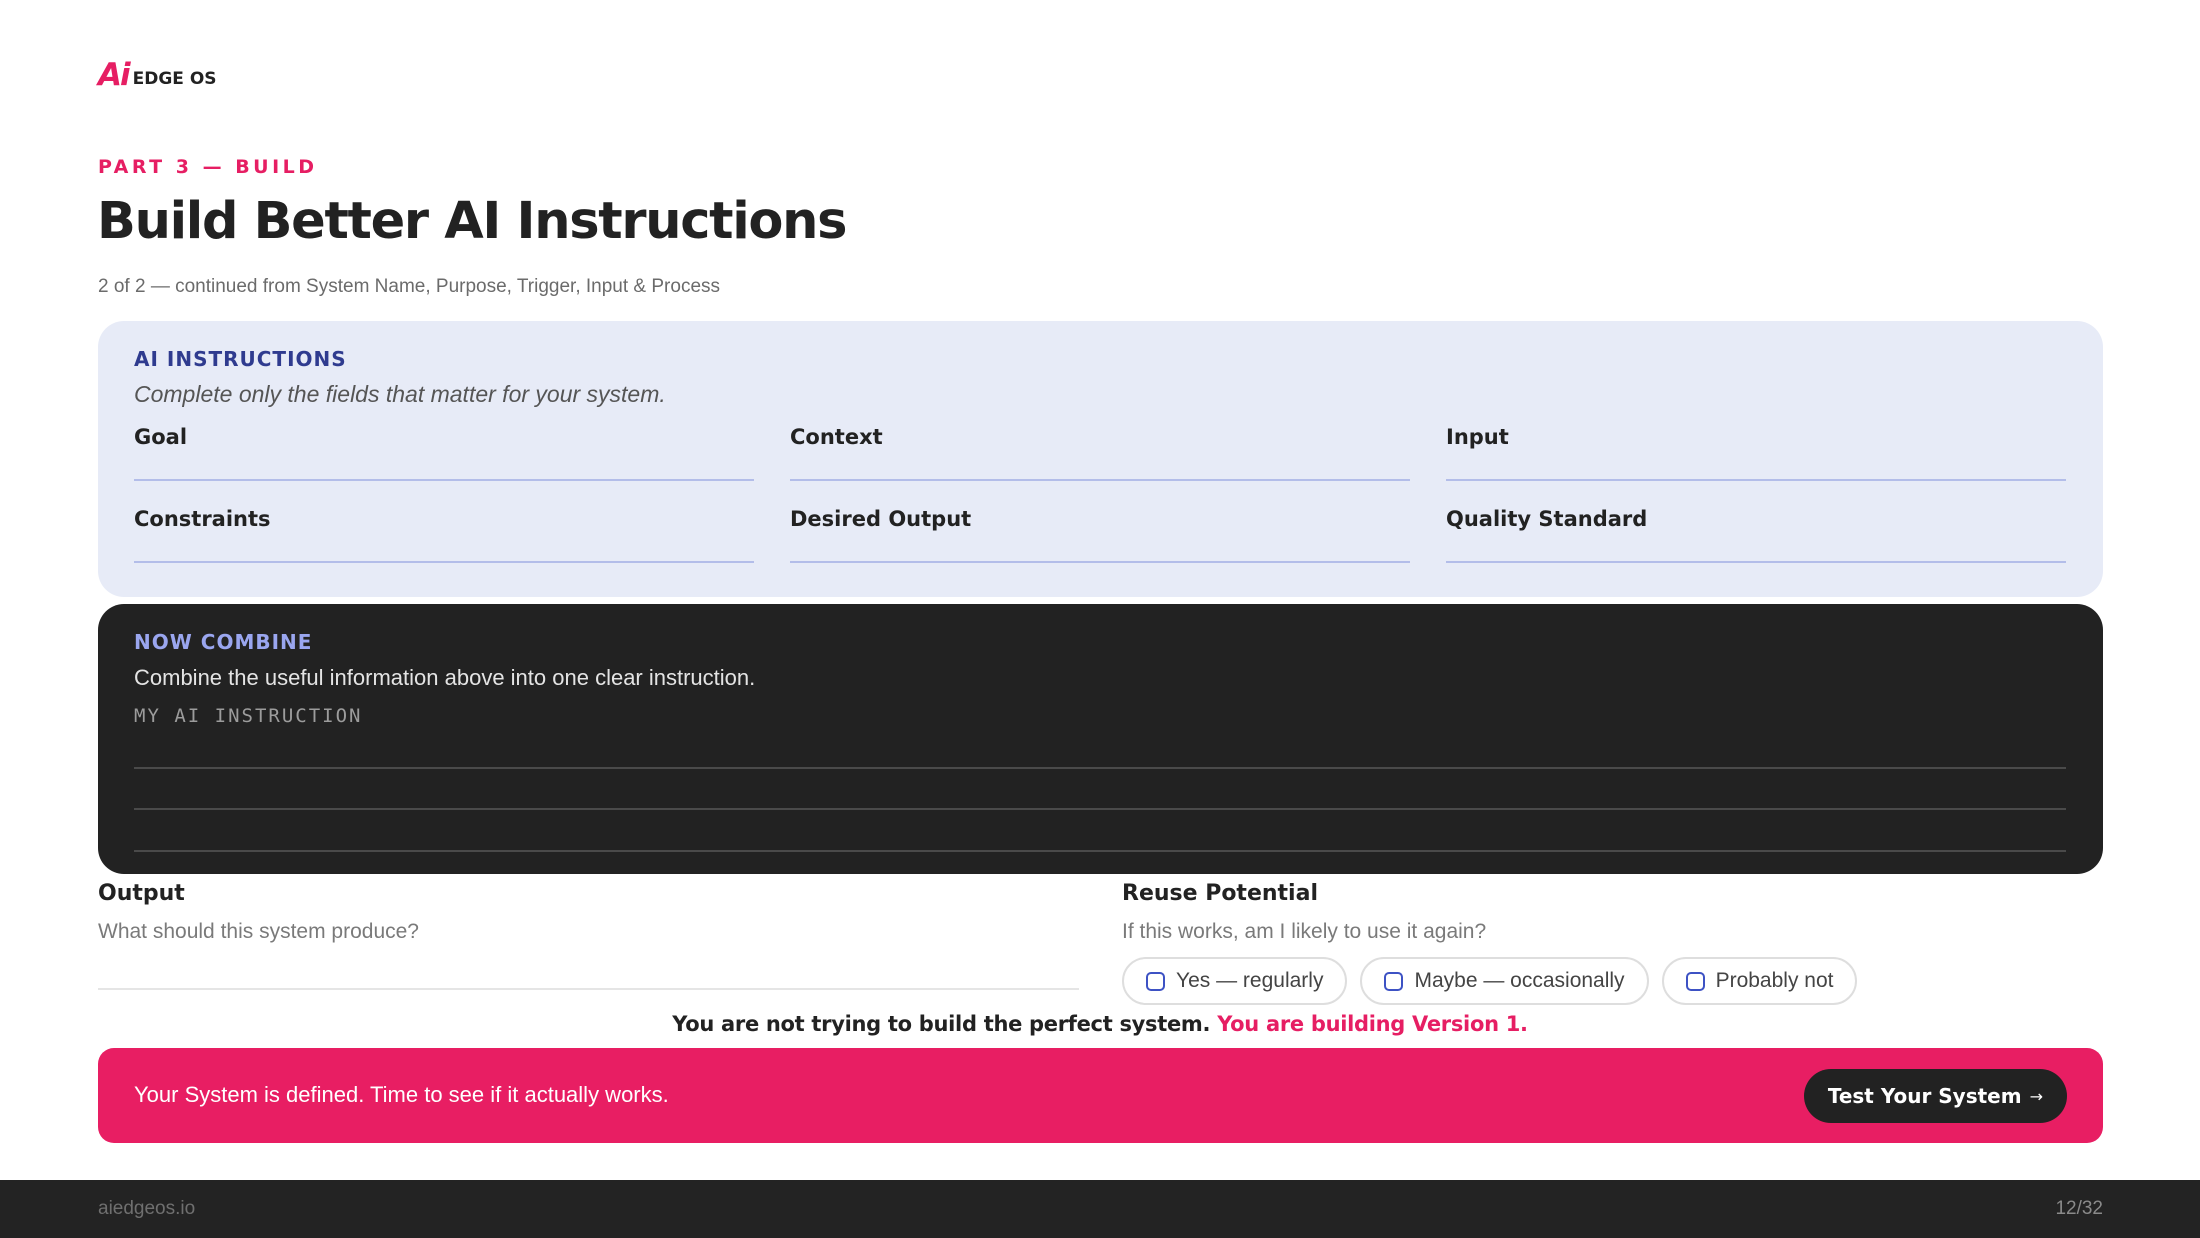  I want to click on reuse-option-regularly: Yes — regularly, so click(1235, 981).